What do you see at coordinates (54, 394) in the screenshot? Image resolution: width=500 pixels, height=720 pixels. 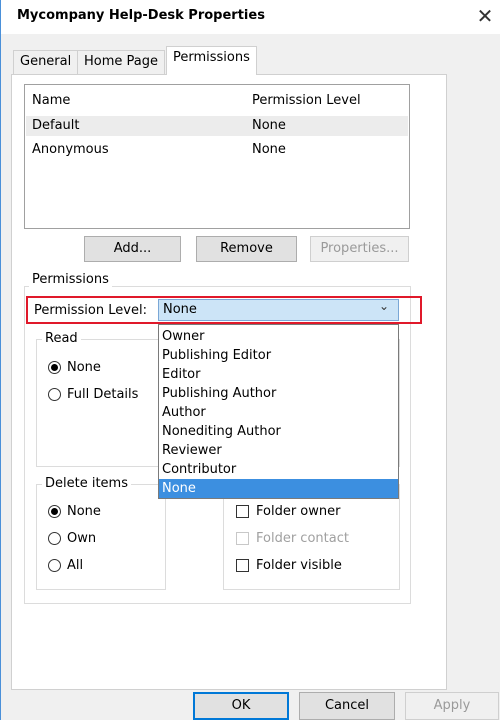 I see `read-full-details-radio` at bounding box center [54, 394].